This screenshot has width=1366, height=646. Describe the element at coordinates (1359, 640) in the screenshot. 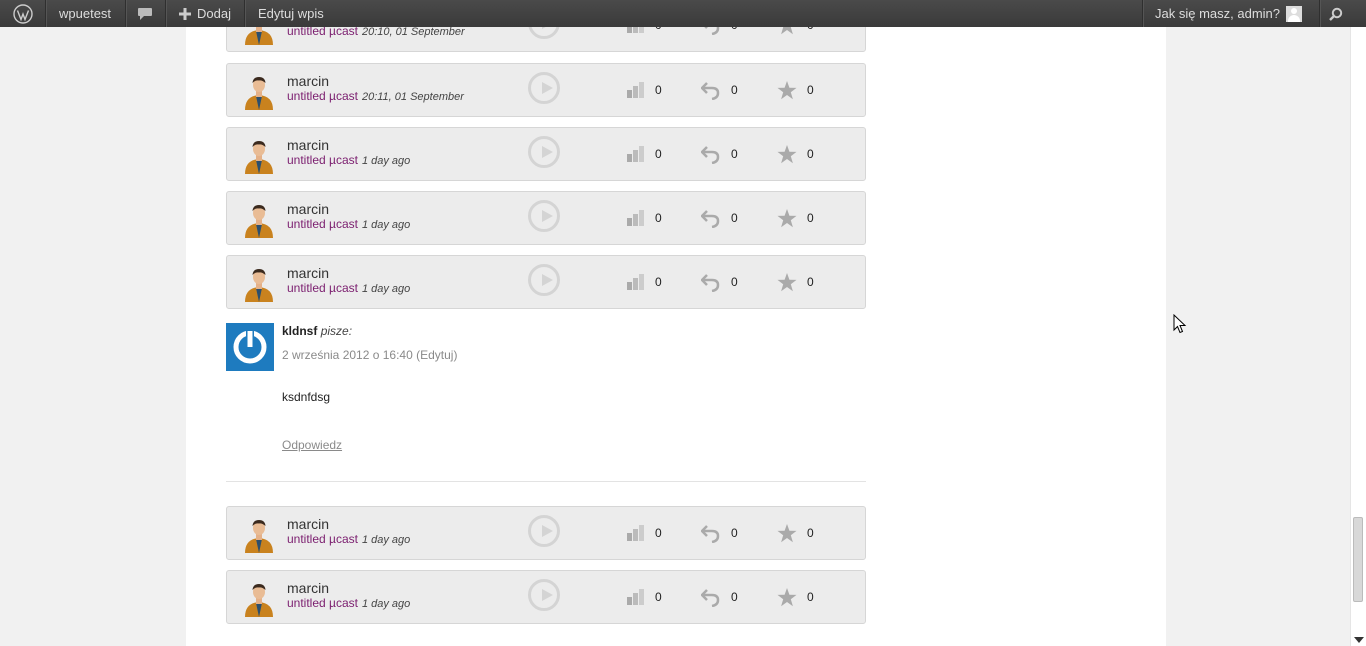

I see `scroll-down-arrow-icon` at that location.